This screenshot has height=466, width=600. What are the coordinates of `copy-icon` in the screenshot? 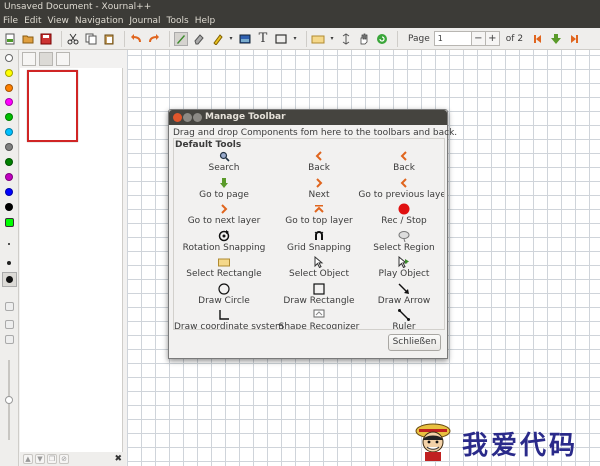 It's located at (91, 39).